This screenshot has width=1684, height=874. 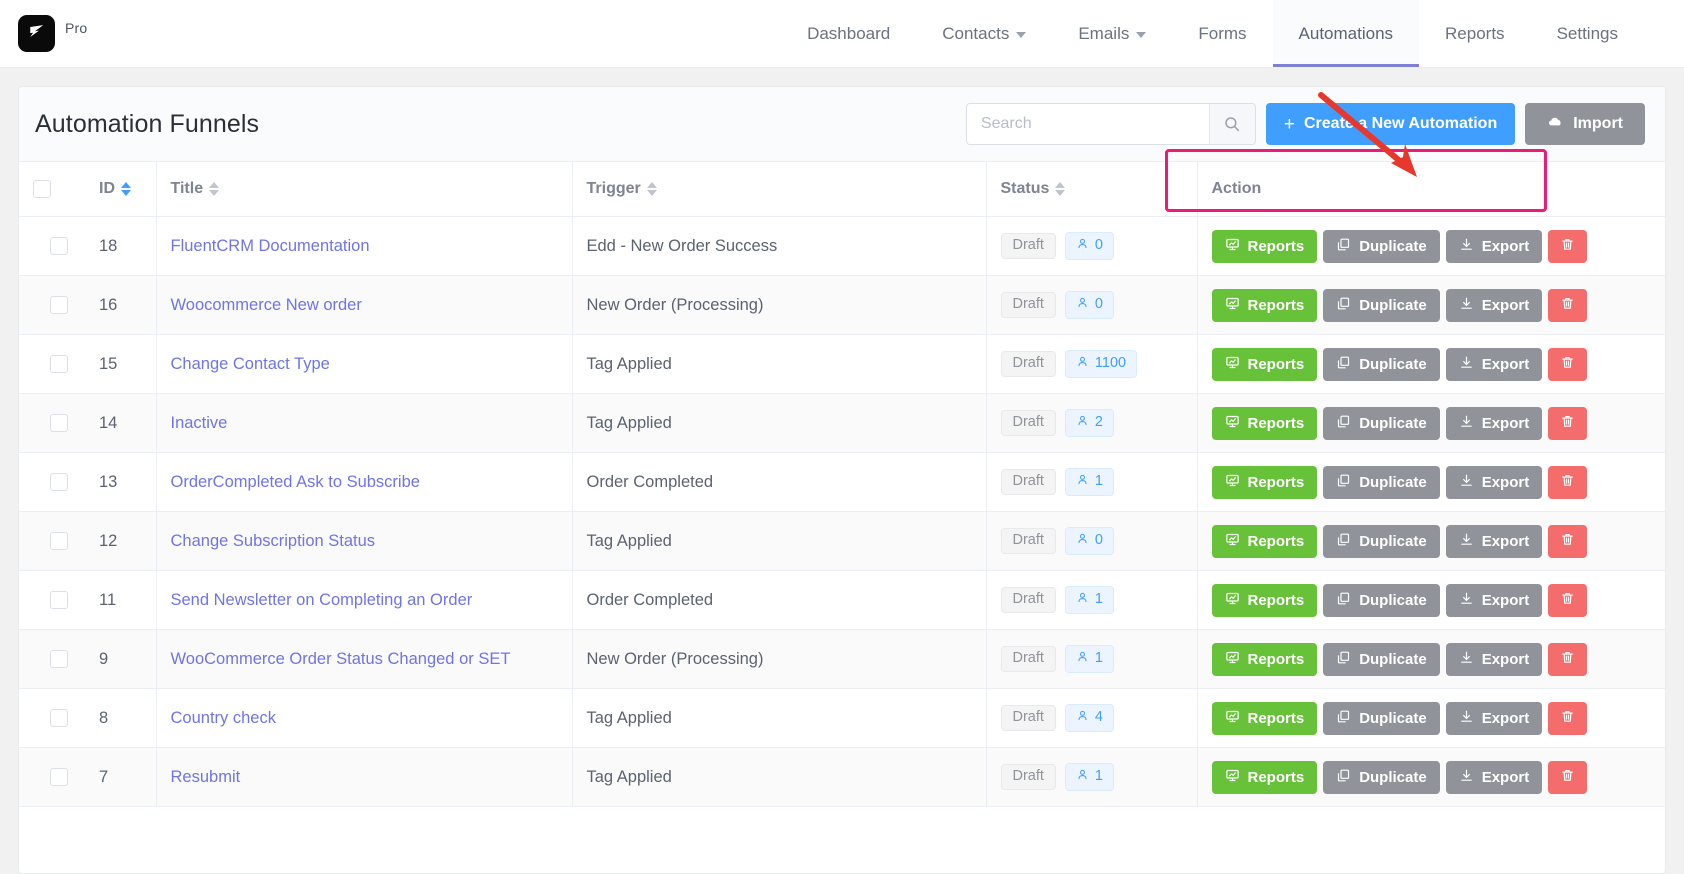 What do you see at coordinates (322, 600) in the screenshot?
I see `row-title-link: Send Newsletter on Completing an Order` at bounding box center [322, 600].